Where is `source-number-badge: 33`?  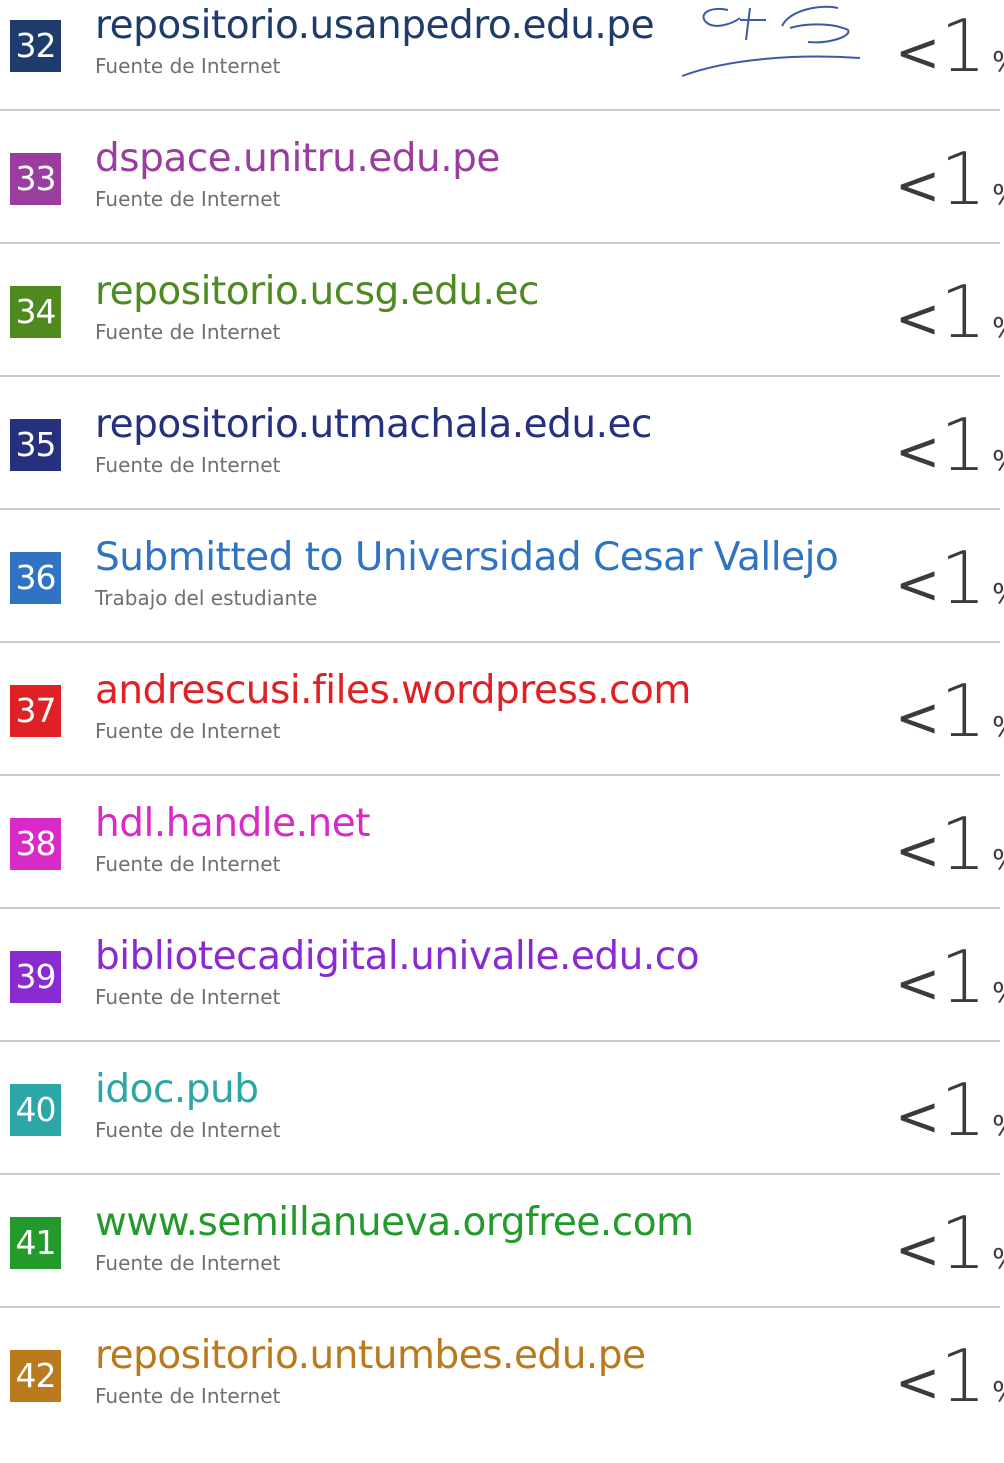 source-number-badge: 33 is located at coordinates (35, 179).